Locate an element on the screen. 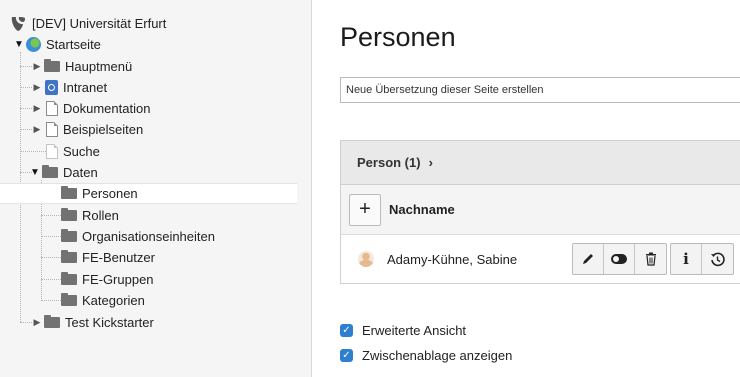  tree-item-daten: ▼ Daten is located at coordinates (64, 172).